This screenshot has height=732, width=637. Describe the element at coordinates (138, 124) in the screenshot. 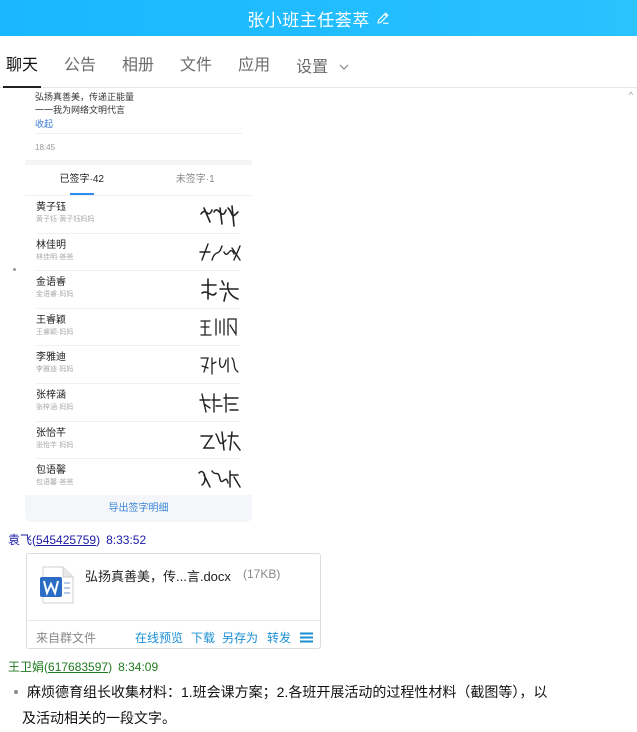

I see `notice-preview: 弘扬真善美，传递正能量 一一我为网络文明代言 收起 18:45` at that location.